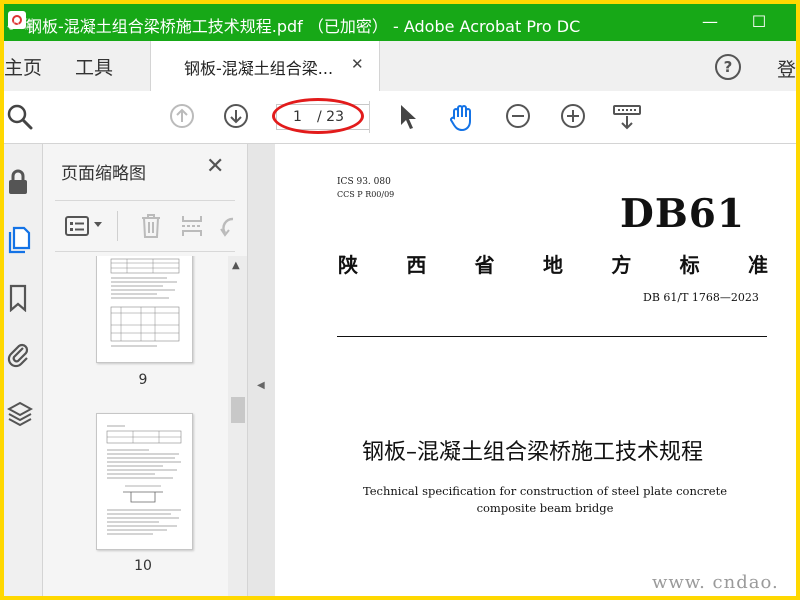 Image resolution: width=800 pixels, height=600 pixels. What do you see at coordinates (462, 118) in the screenshot?
I see `hand-tool-icon` at bounding box center [462, 118].